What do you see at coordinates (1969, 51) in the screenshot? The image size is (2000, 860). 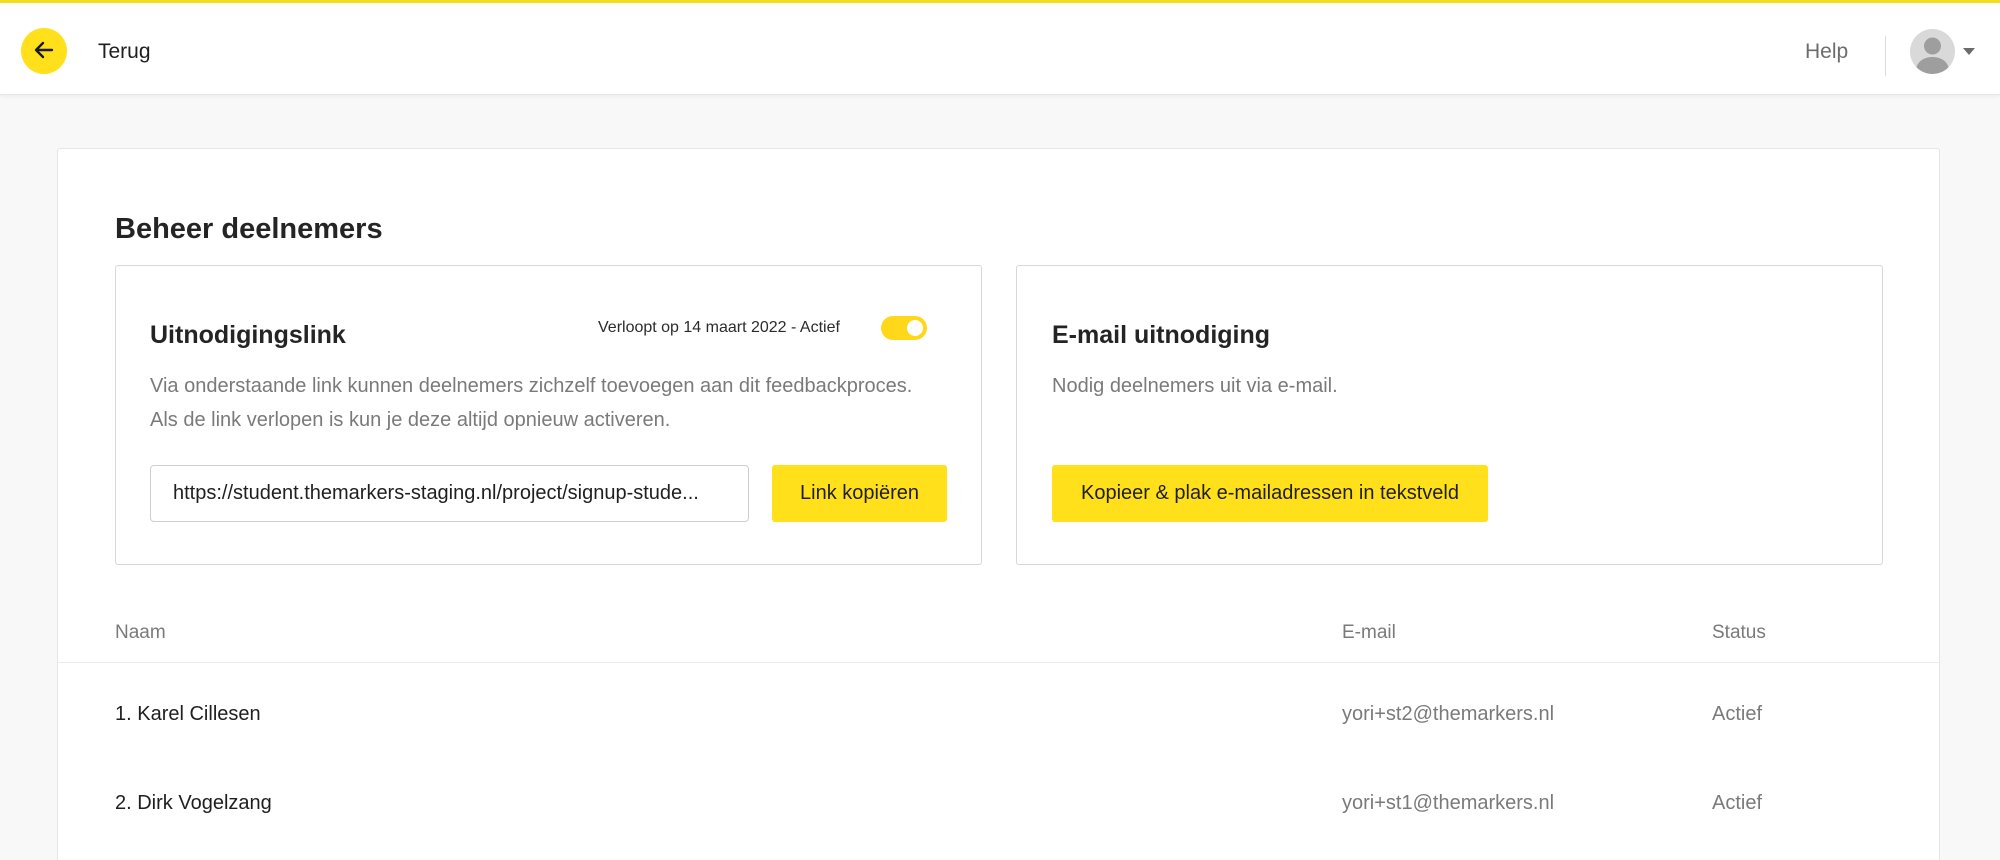 I see `chevron-down-icon` at bounding box center [1969, 51].